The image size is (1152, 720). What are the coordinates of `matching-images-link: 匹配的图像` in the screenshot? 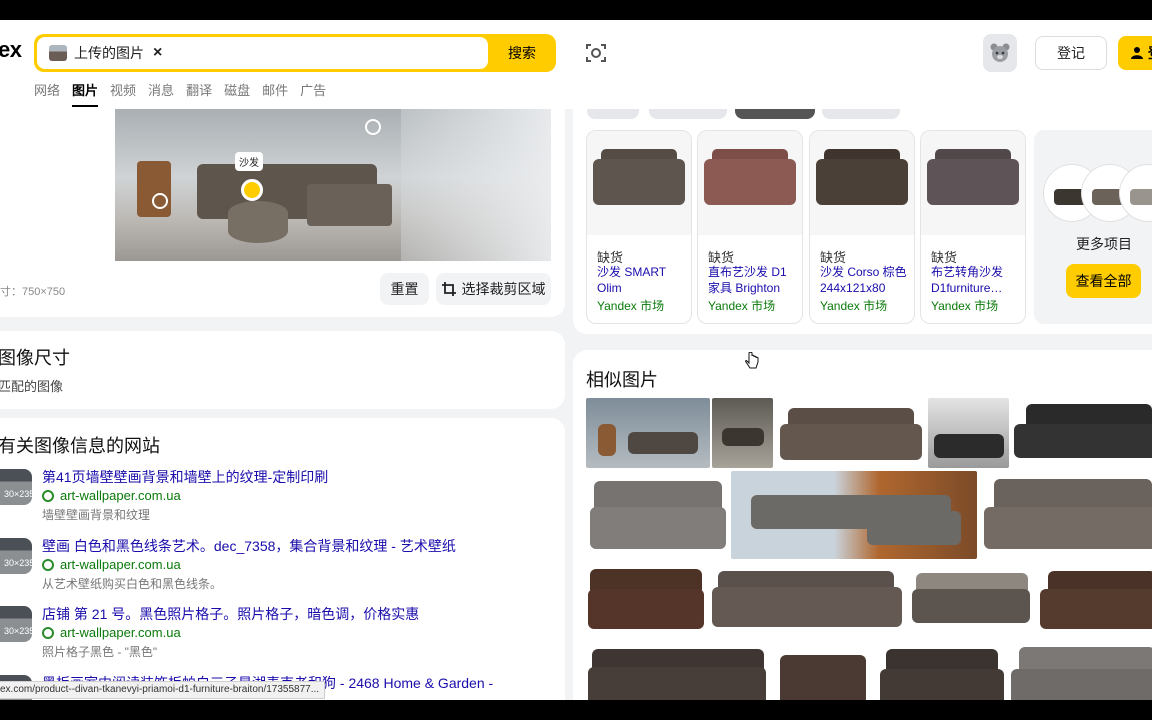 It's located at (31, 385).